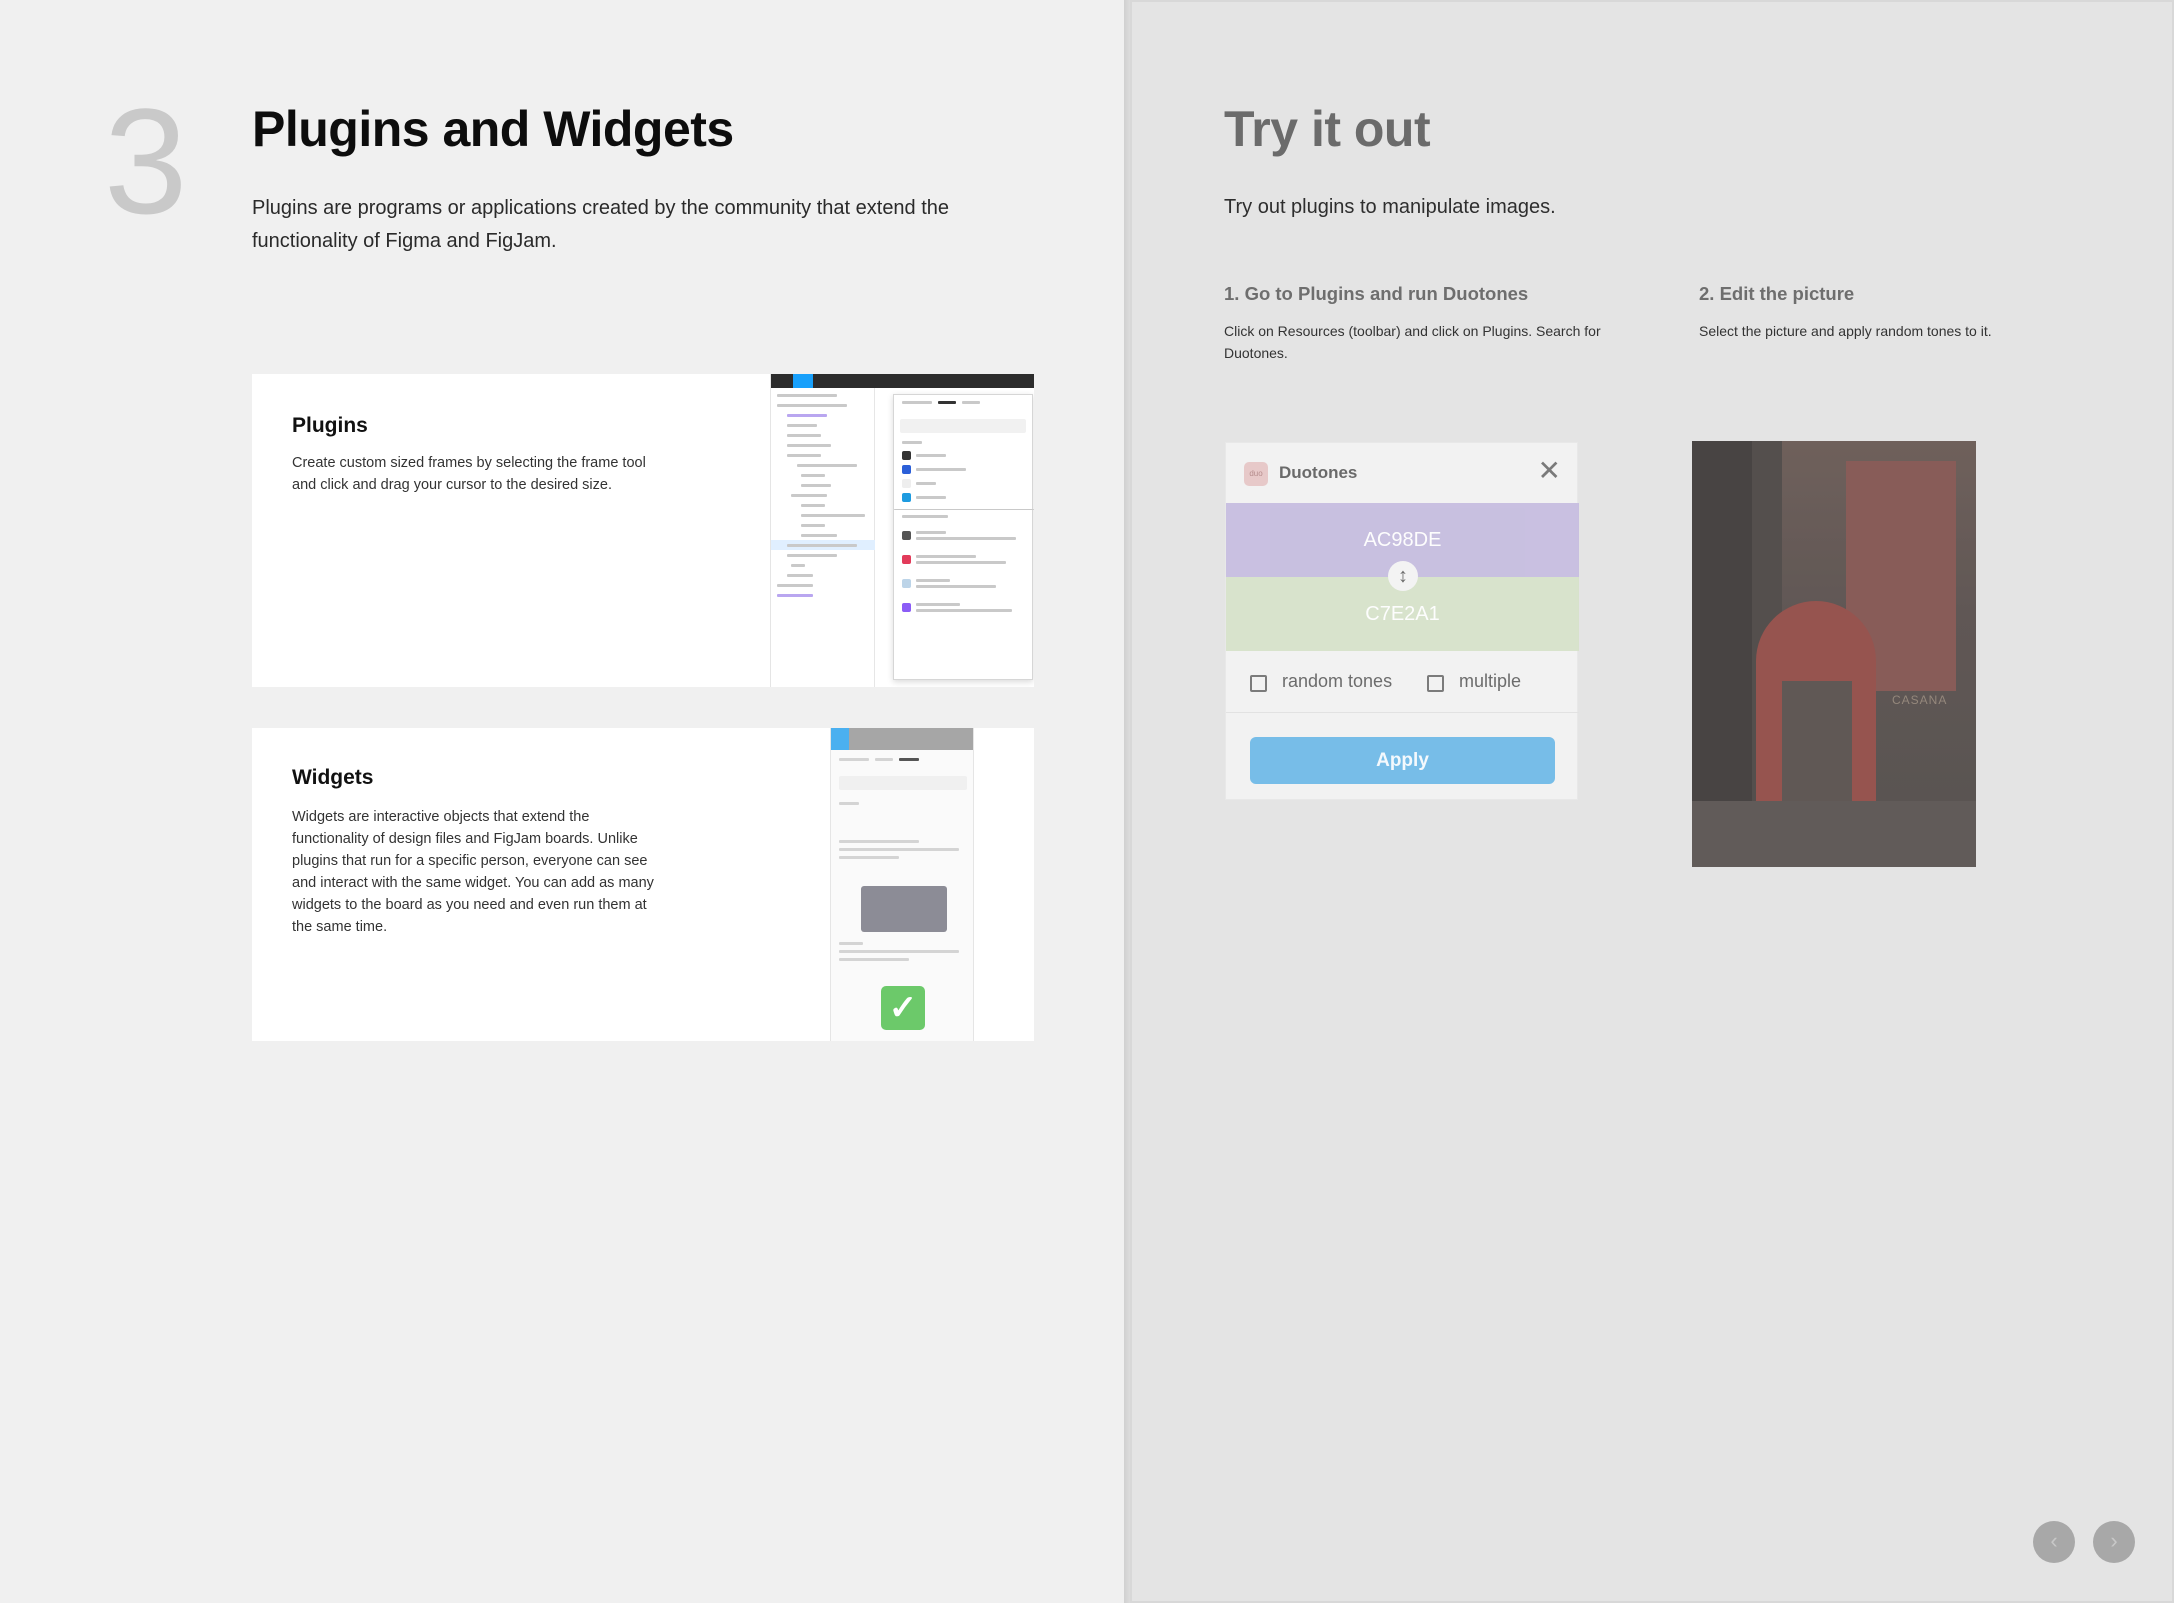 The image size is (2174, 1603). What do you see at coordinates (2054, 1542) in the screenshot?
I see `previous-button: ‹` at bounding box center [2054, 1542].